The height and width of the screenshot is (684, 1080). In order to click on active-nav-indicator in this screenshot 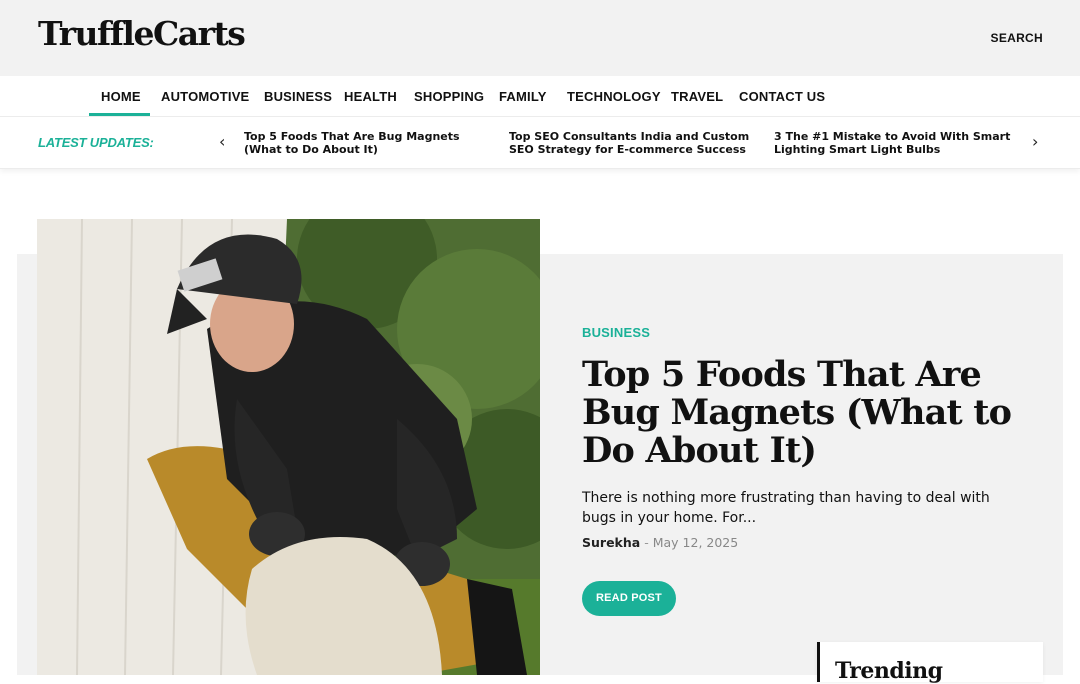, I will do `click(119, 114)`.